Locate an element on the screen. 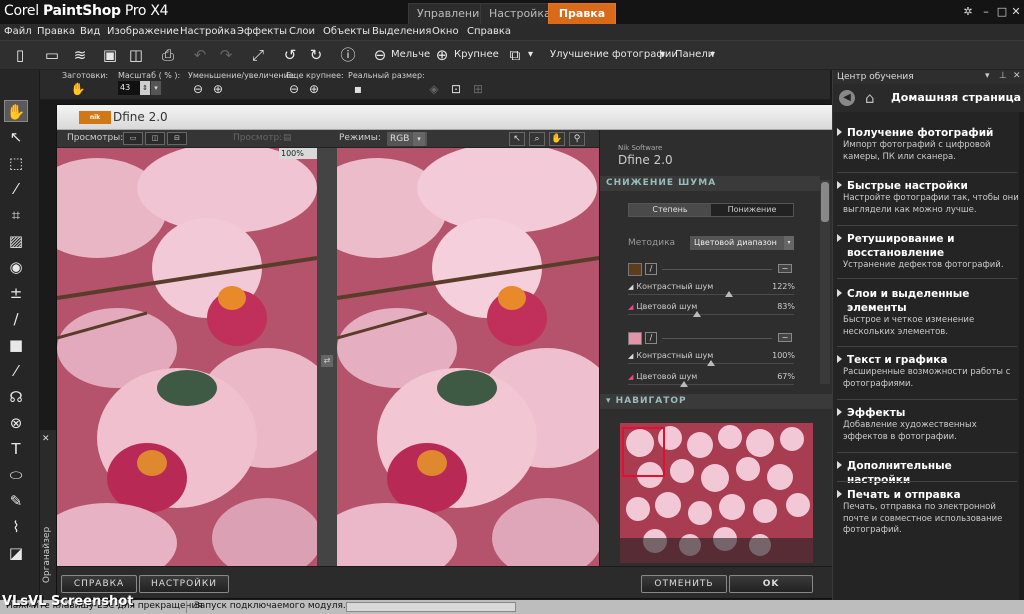 This screenshot has height=614, width=1024. ok-button: OK is located at coordinates (771, 584).